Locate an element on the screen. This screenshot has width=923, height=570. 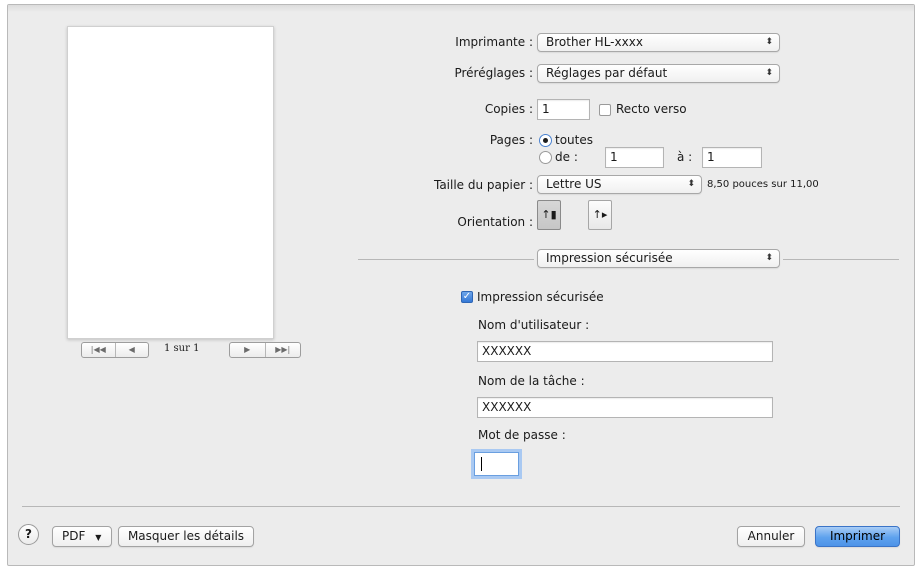
paper-size-popup: Lettre US ⬍ is located at coordinates (619, 184).